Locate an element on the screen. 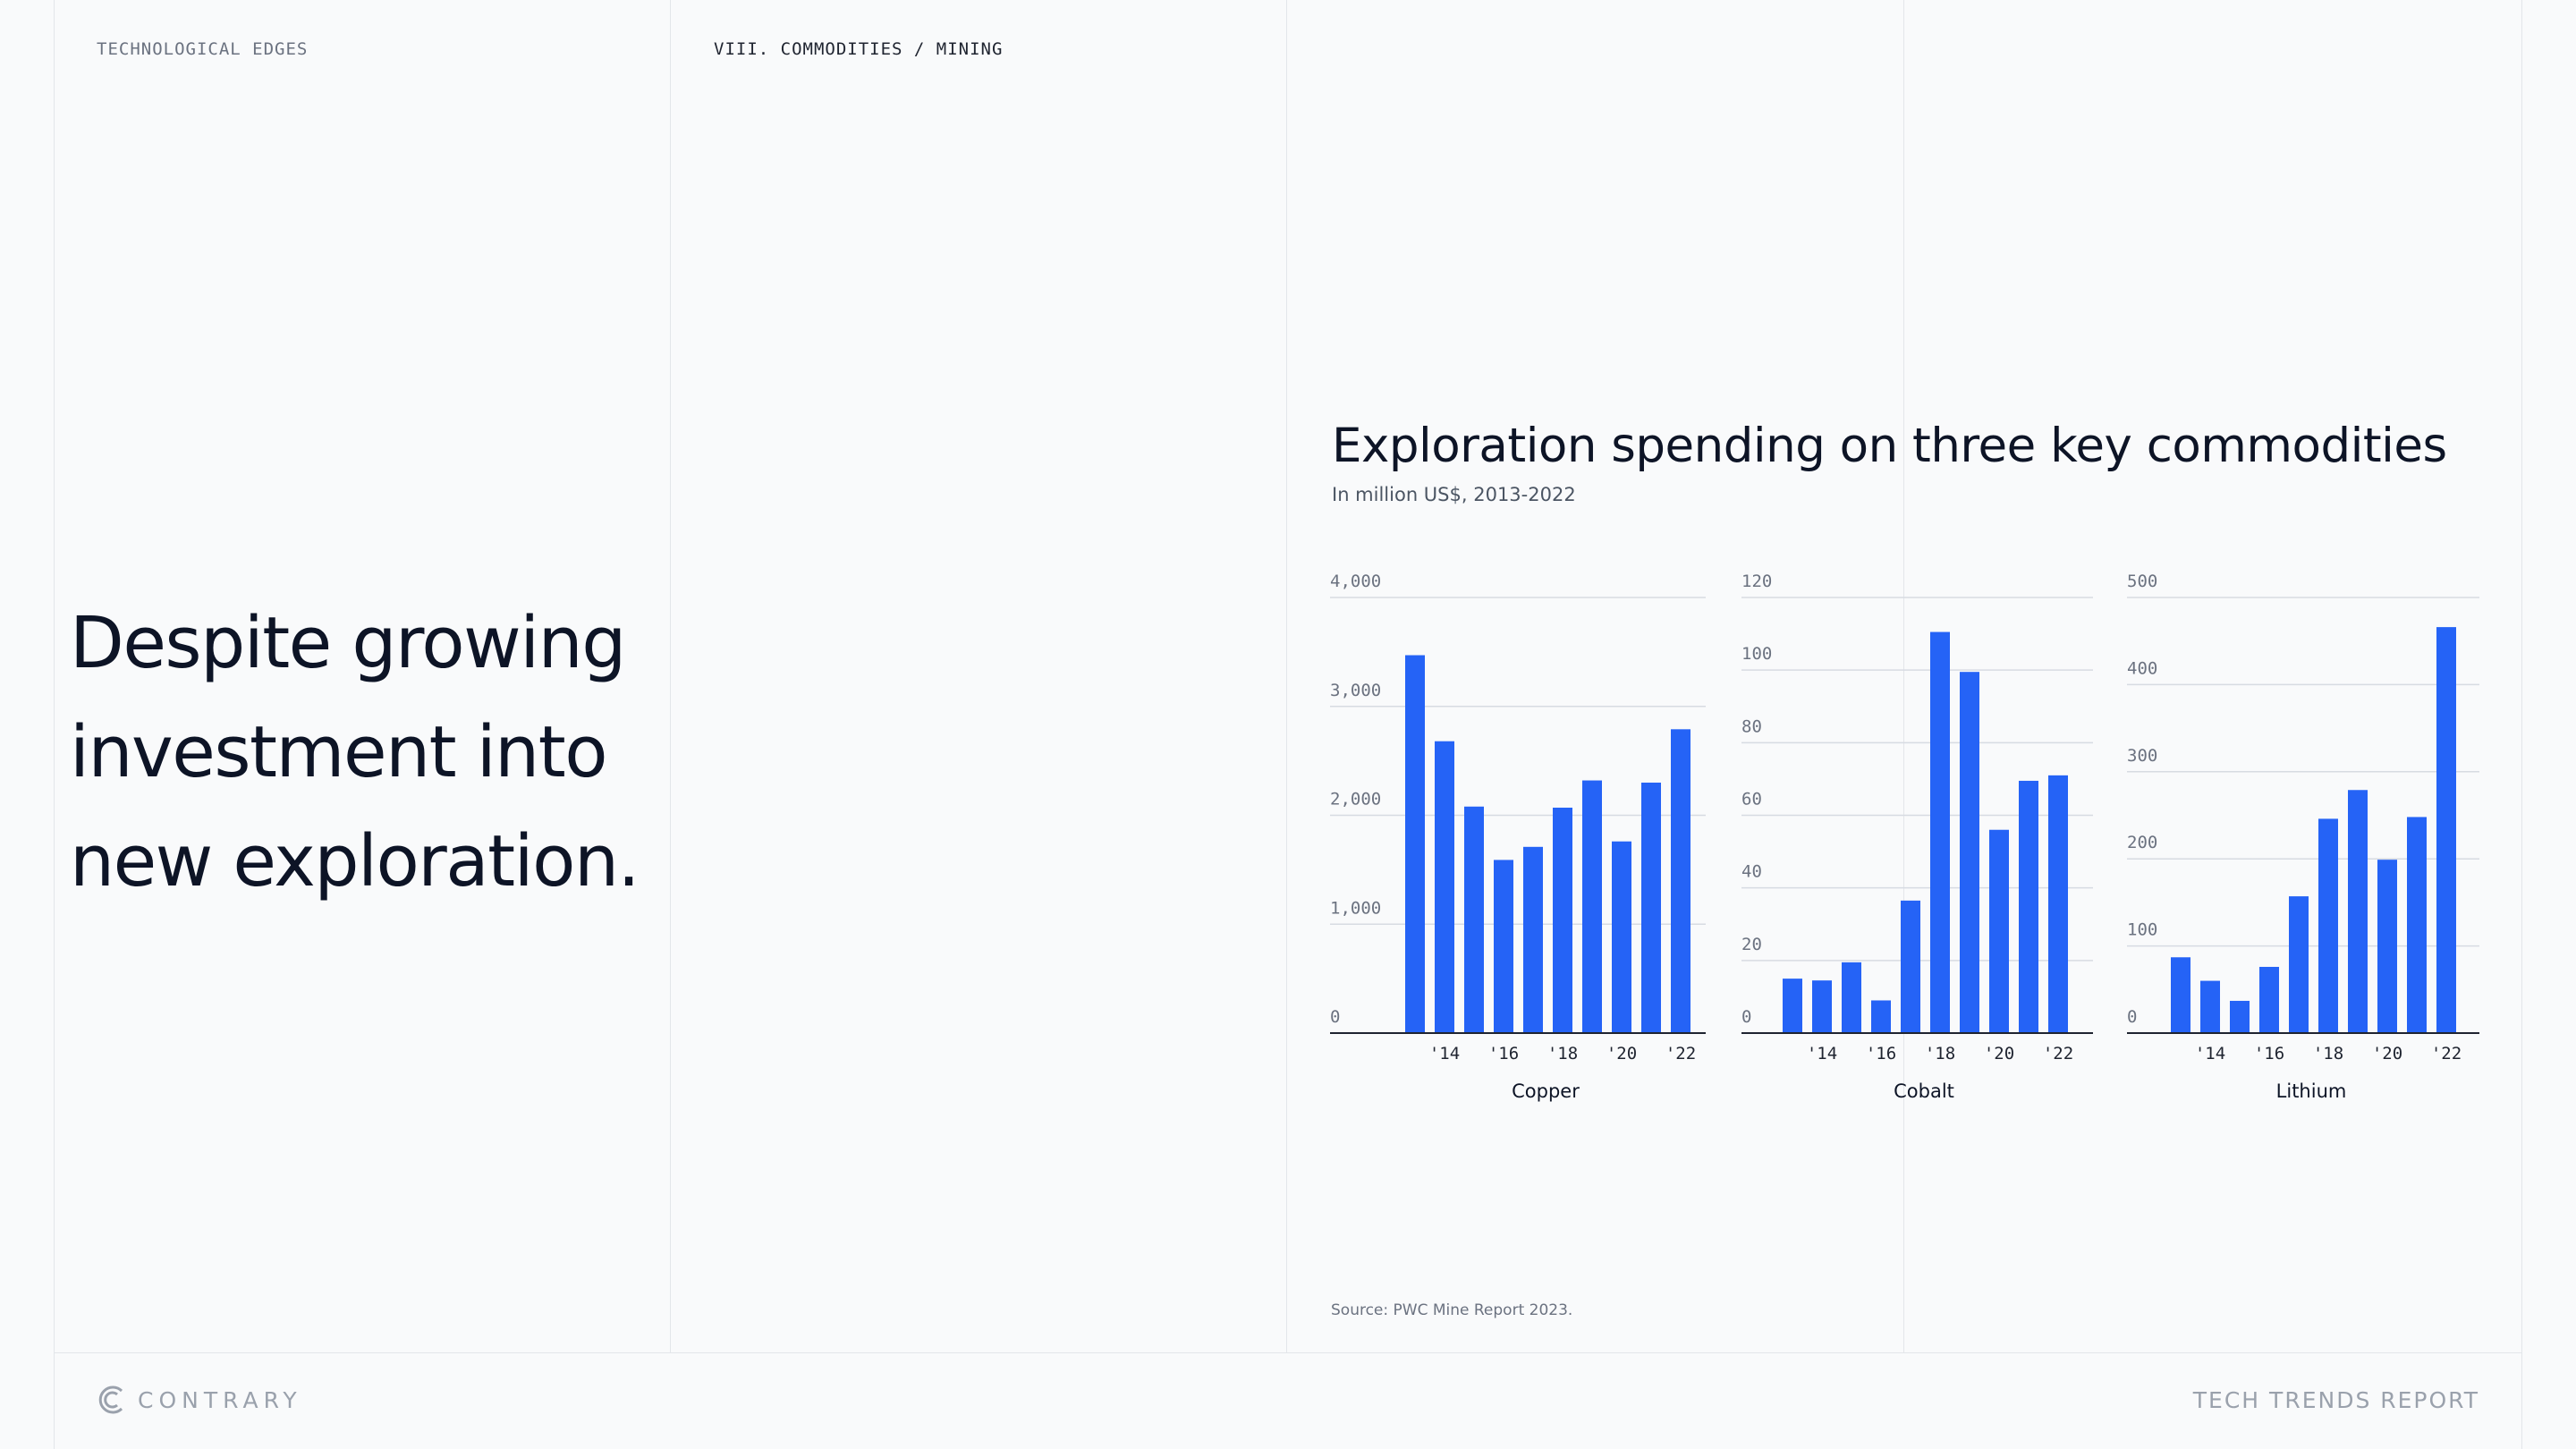 This screenshot has width=2576, height=1449. y-tick-label: 20 is located at coordinates (1751, 944).